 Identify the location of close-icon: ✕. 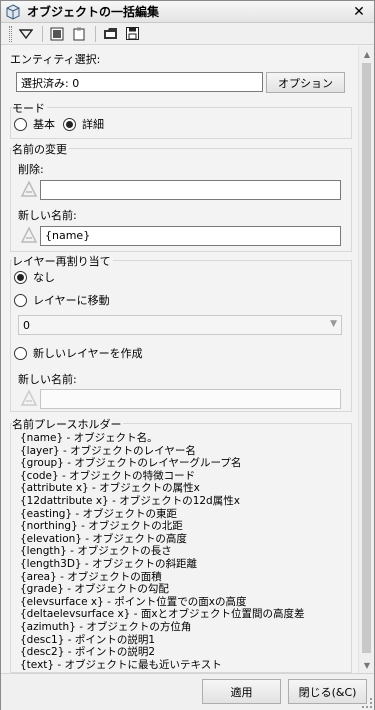
(359, 12).